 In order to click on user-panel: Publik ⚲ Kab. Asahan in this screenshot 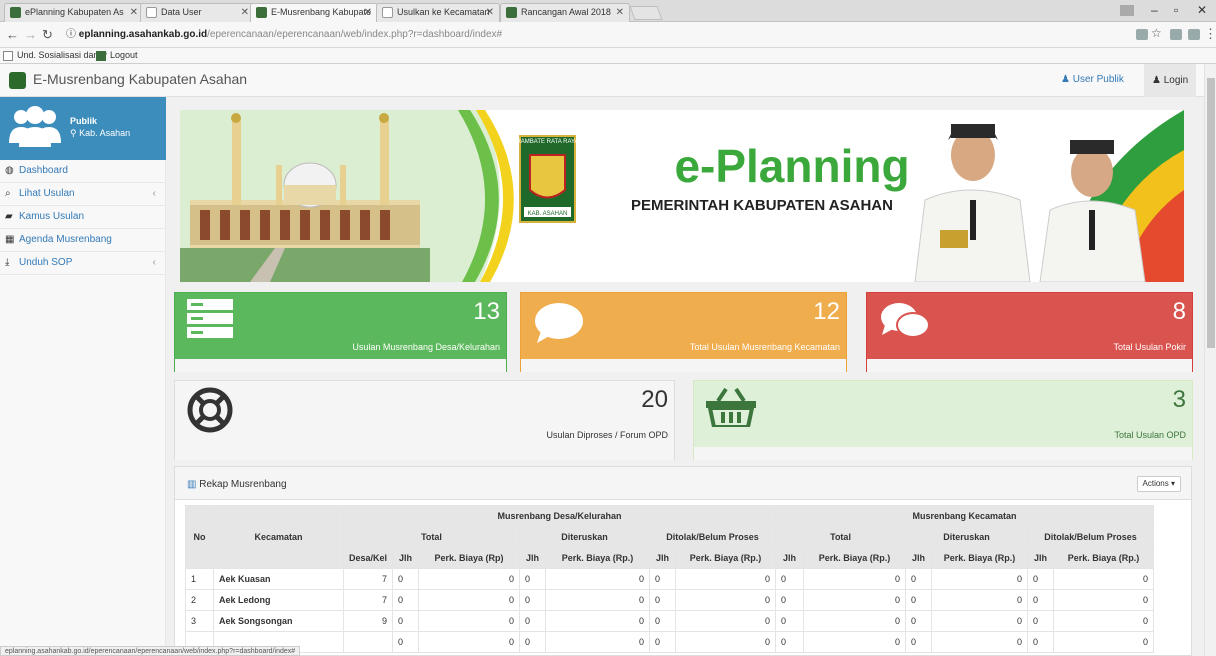, I will do `click(83, 128)`.